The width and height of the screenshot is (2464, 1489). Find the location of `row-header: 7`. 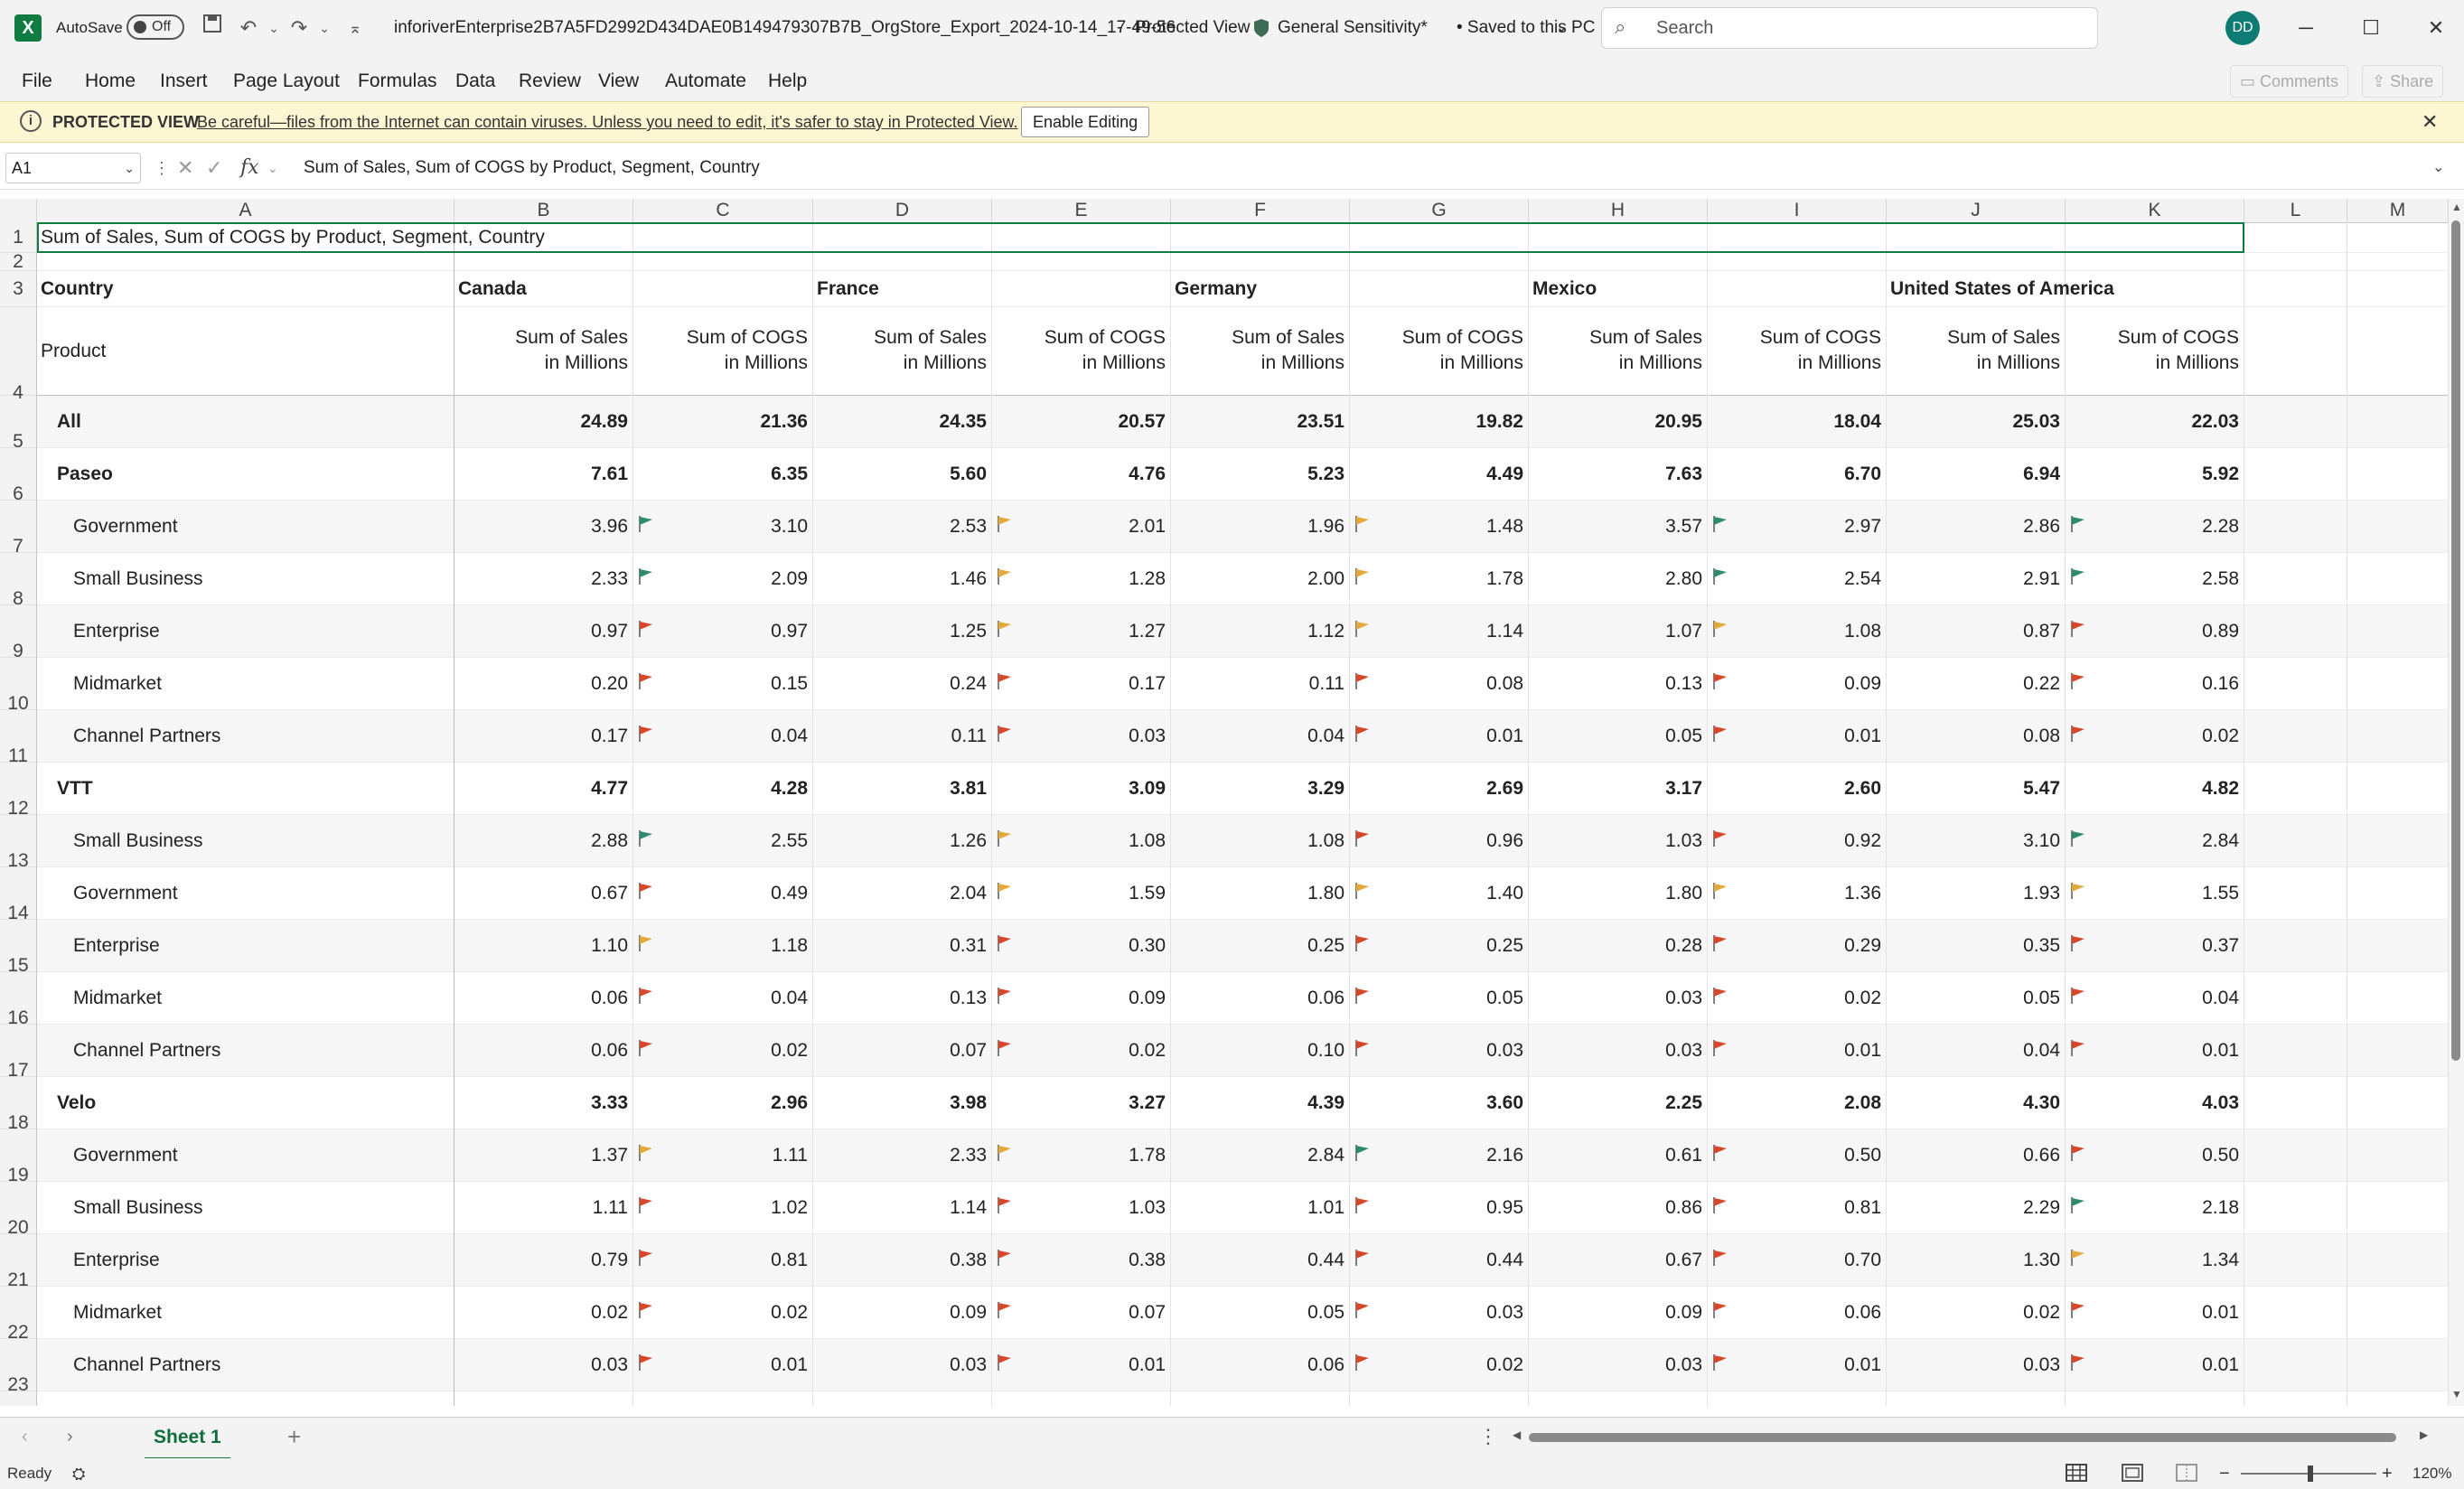

row-header: 7 is located at coordinates (18, 529).